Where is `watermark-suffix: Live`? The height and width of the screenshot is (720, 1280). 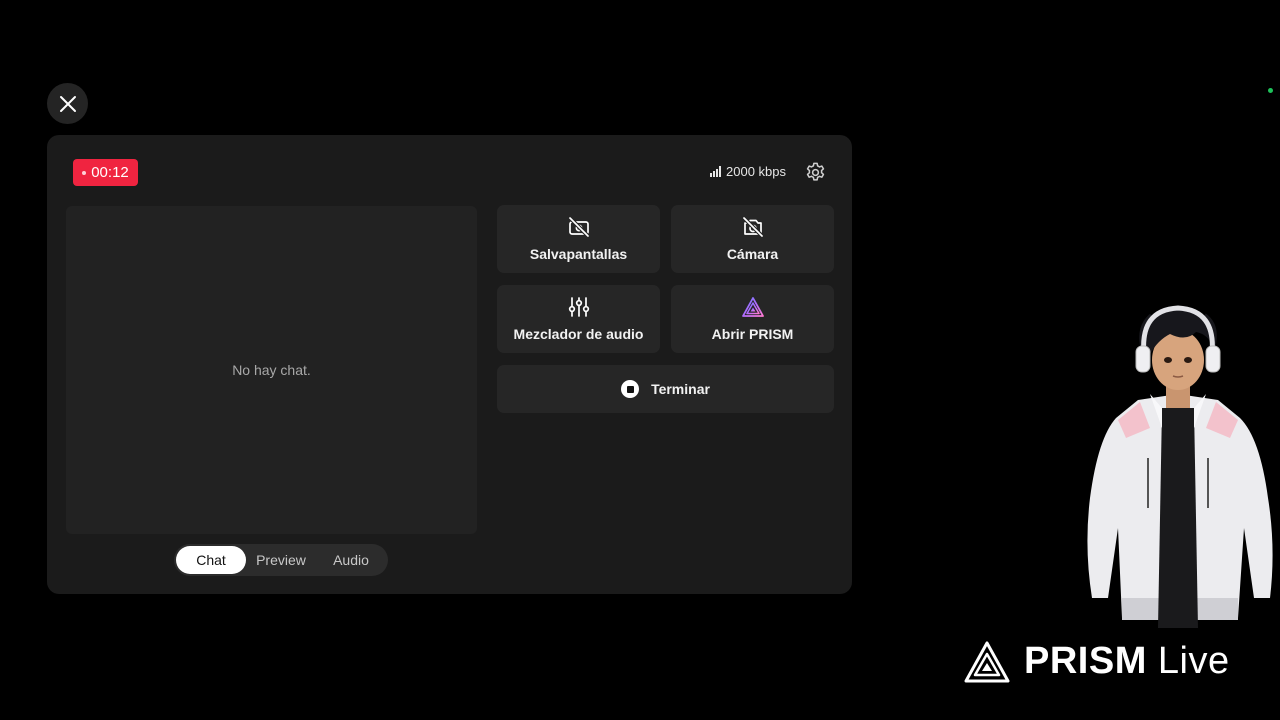 watermark-suffix: Live is located at coordinates (1193, 661).